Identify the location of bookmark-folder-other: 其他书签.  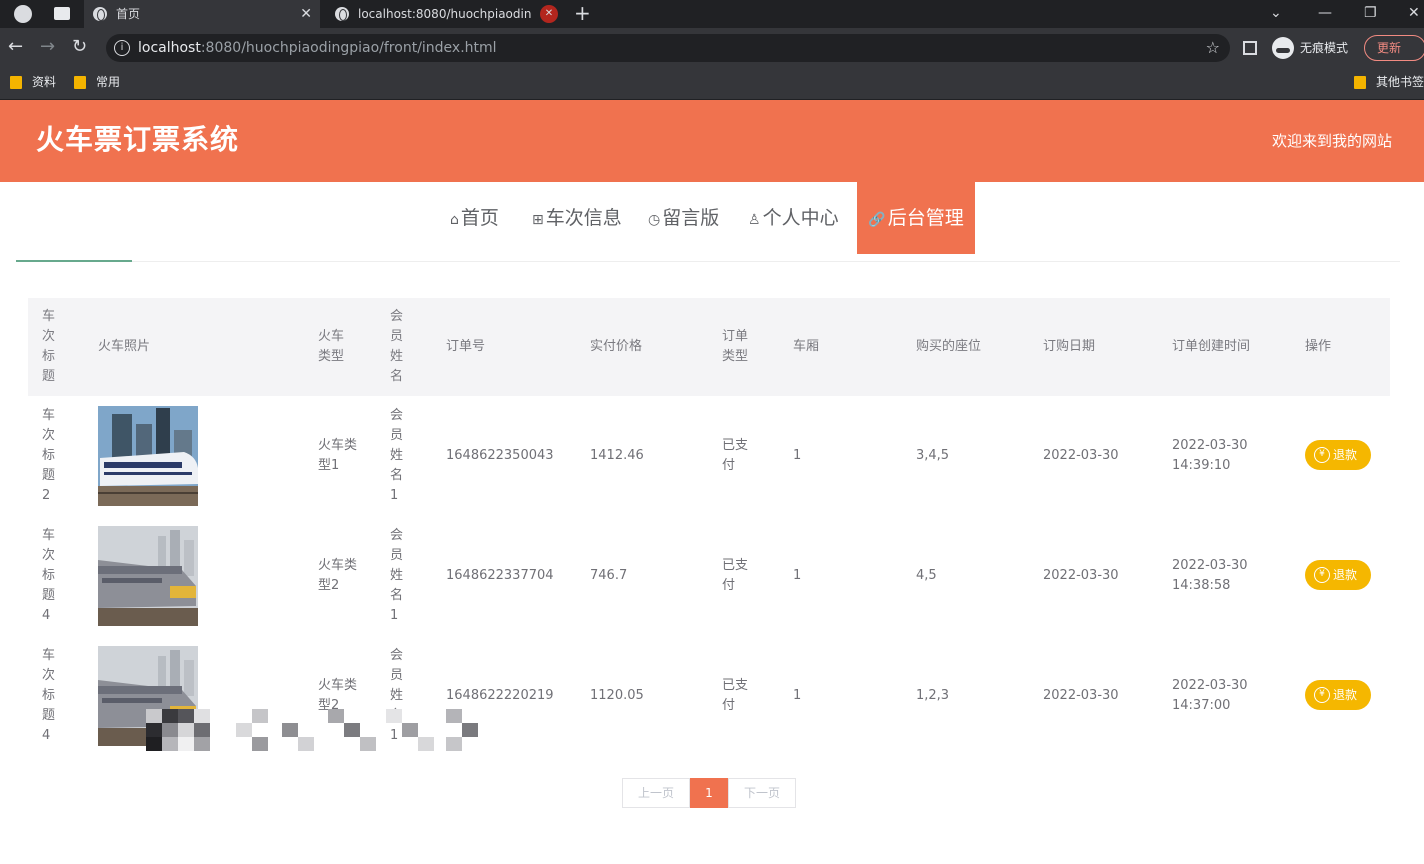
(1389, 82).